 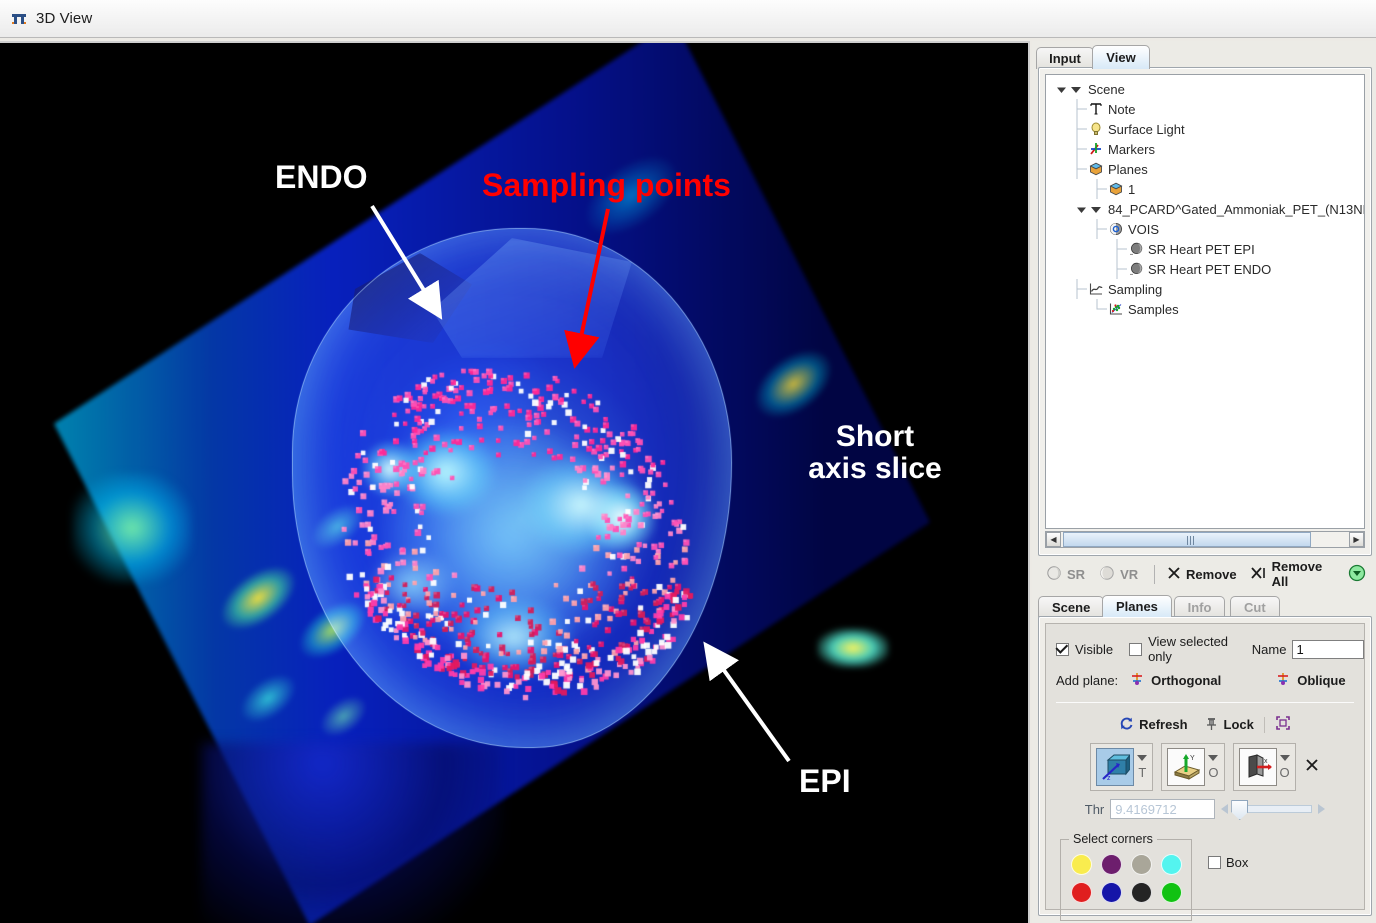 What do you see at coordinates (1236, 209) in the screenshot?
I see `tree-item-label: 84_PCARD^Gated_Ammoniak_PET_(N13NH3)_DY` at bounding box center [1236, 209].